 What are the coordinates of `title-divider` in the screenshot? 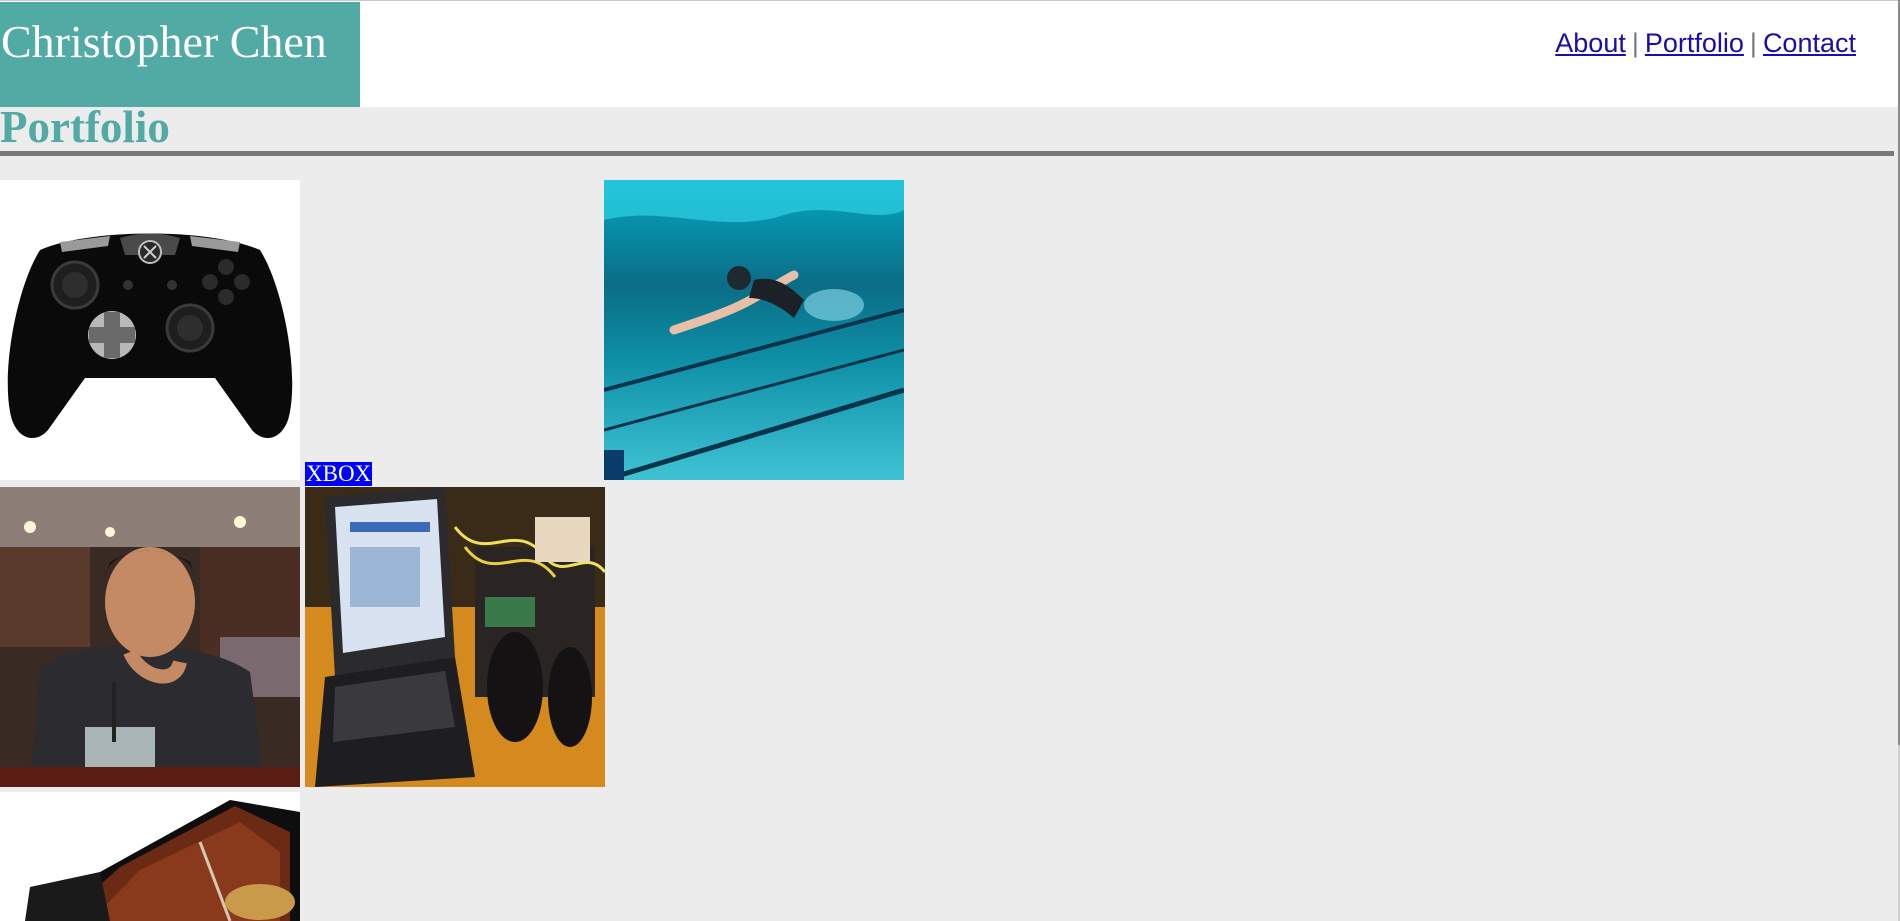 It's located at (947, 153).